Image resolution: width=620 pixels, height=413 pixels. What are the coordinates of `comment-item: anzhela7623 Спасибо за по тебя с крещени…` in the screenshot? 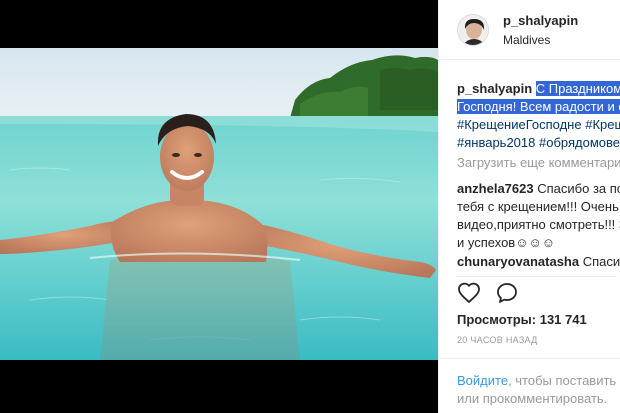 It's located at (538, 216).